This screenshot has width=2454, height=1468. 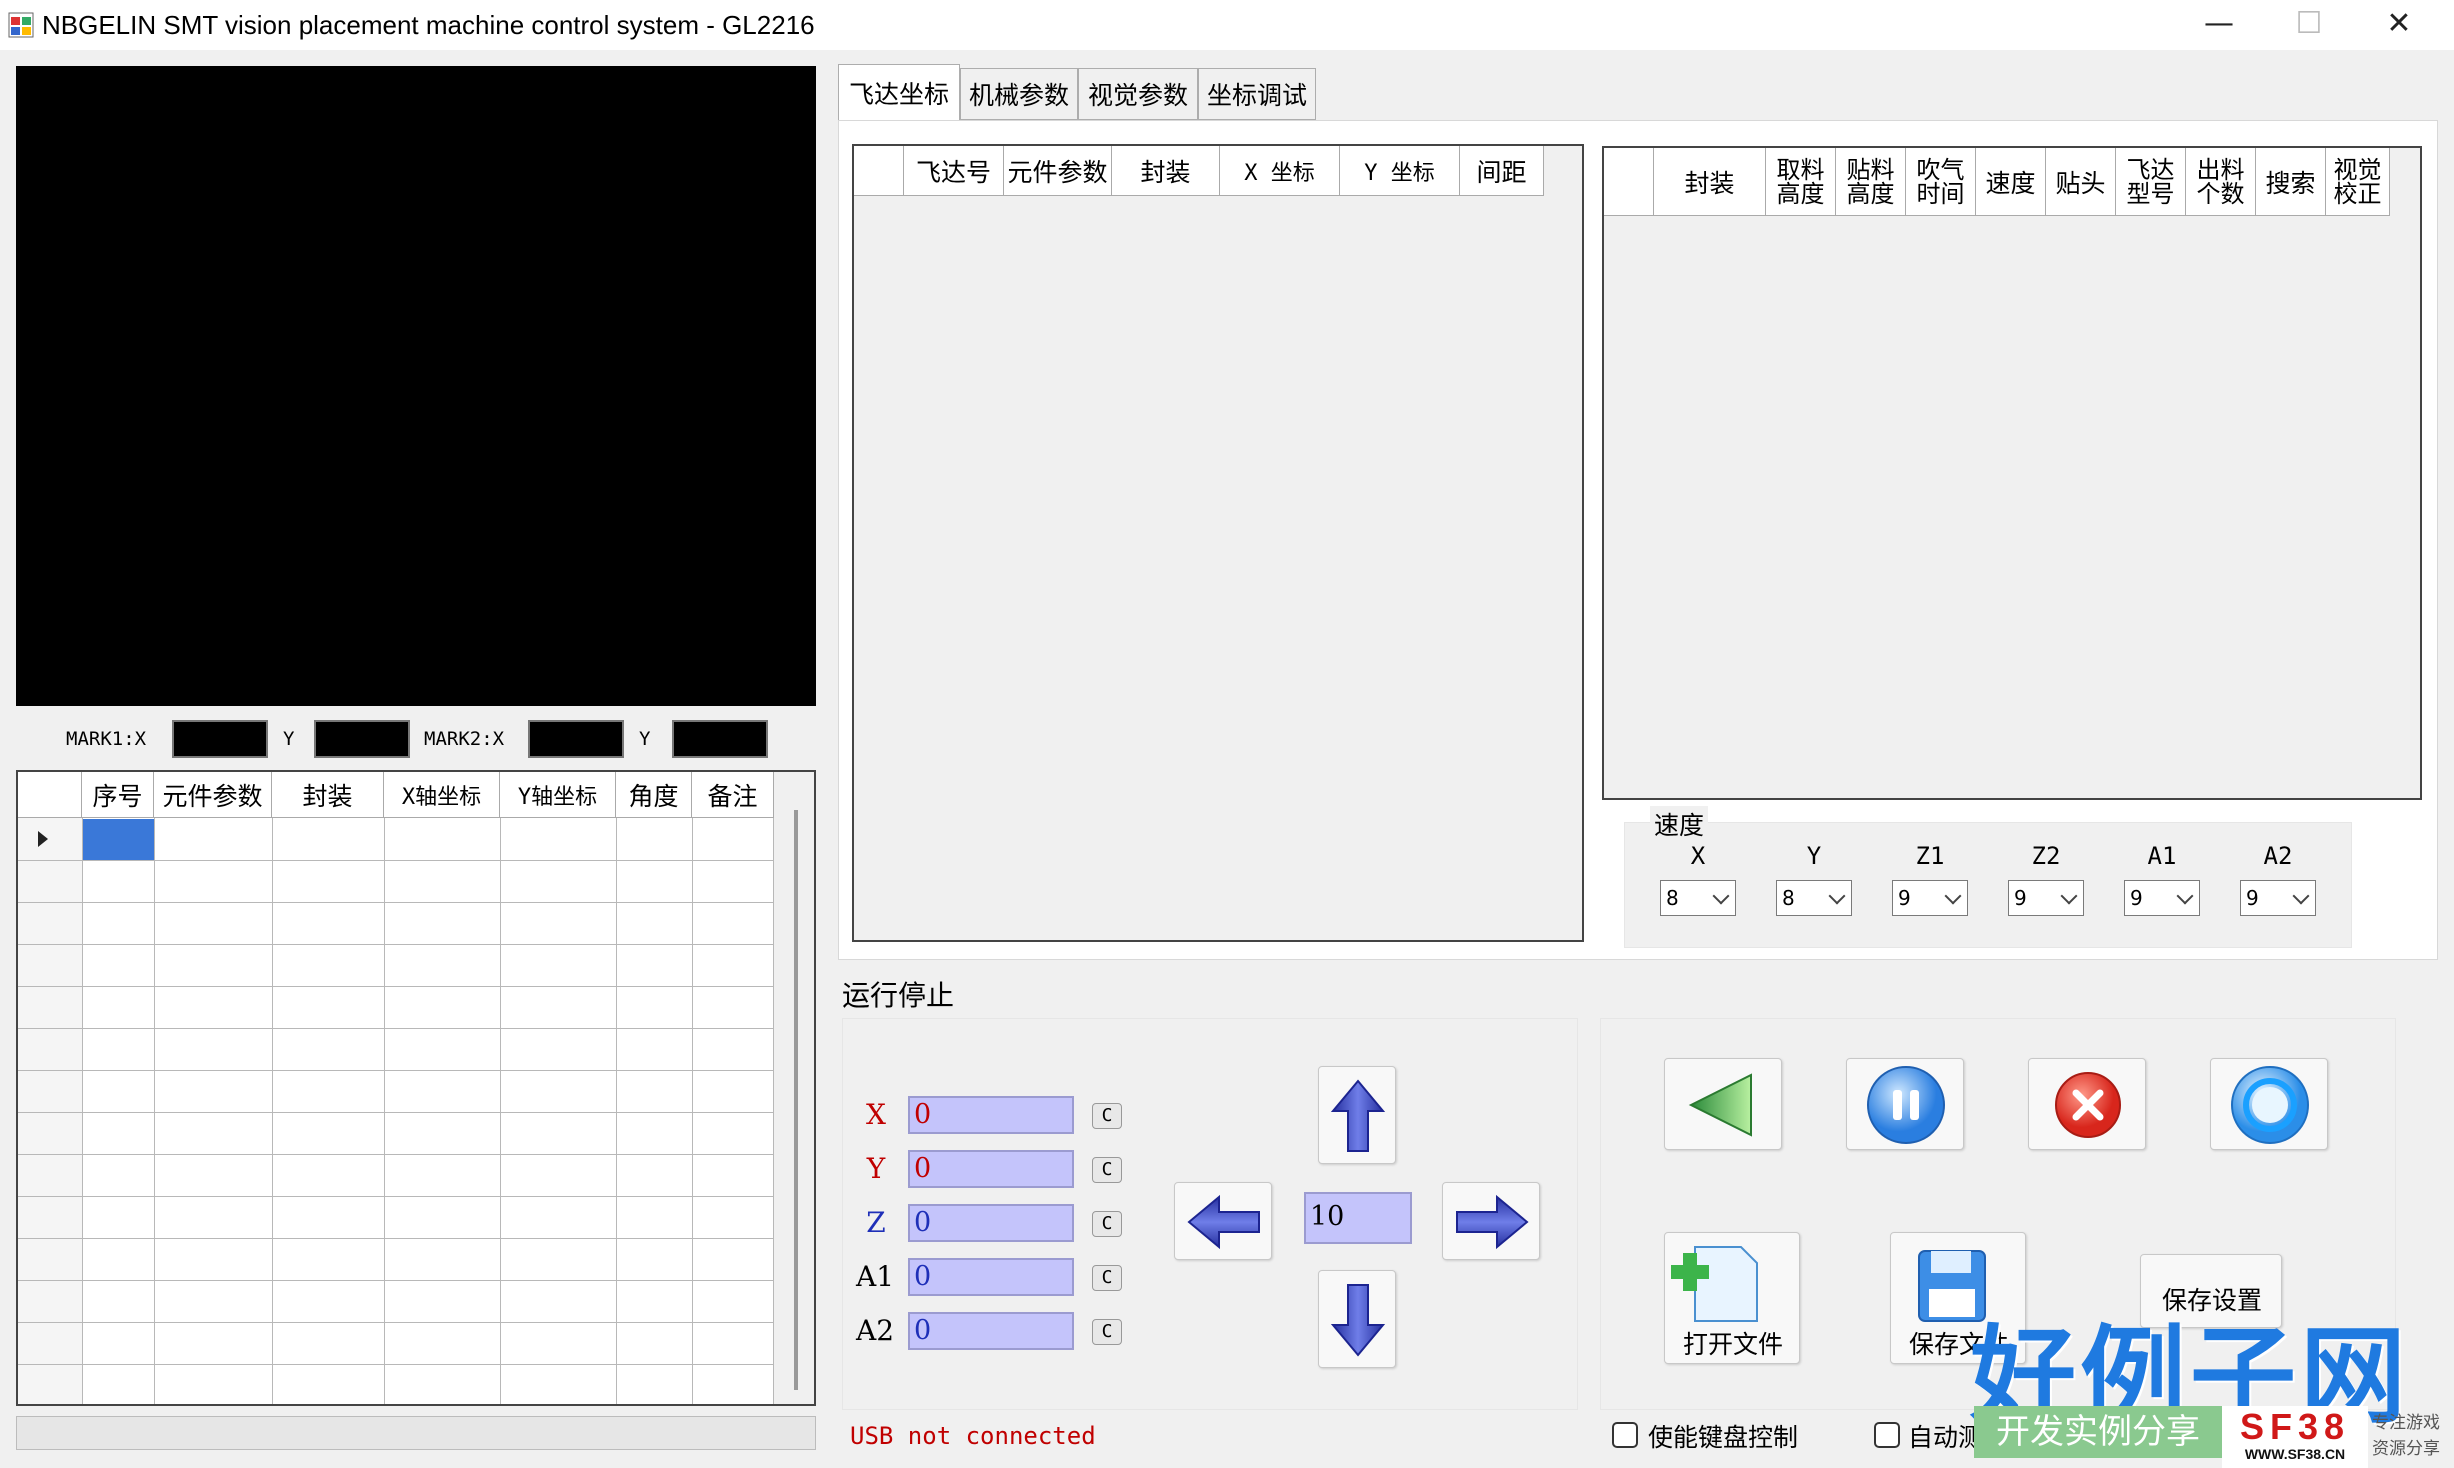 I want to click on watermark-side2: 资源分享, so click(x=2406, y=1449).